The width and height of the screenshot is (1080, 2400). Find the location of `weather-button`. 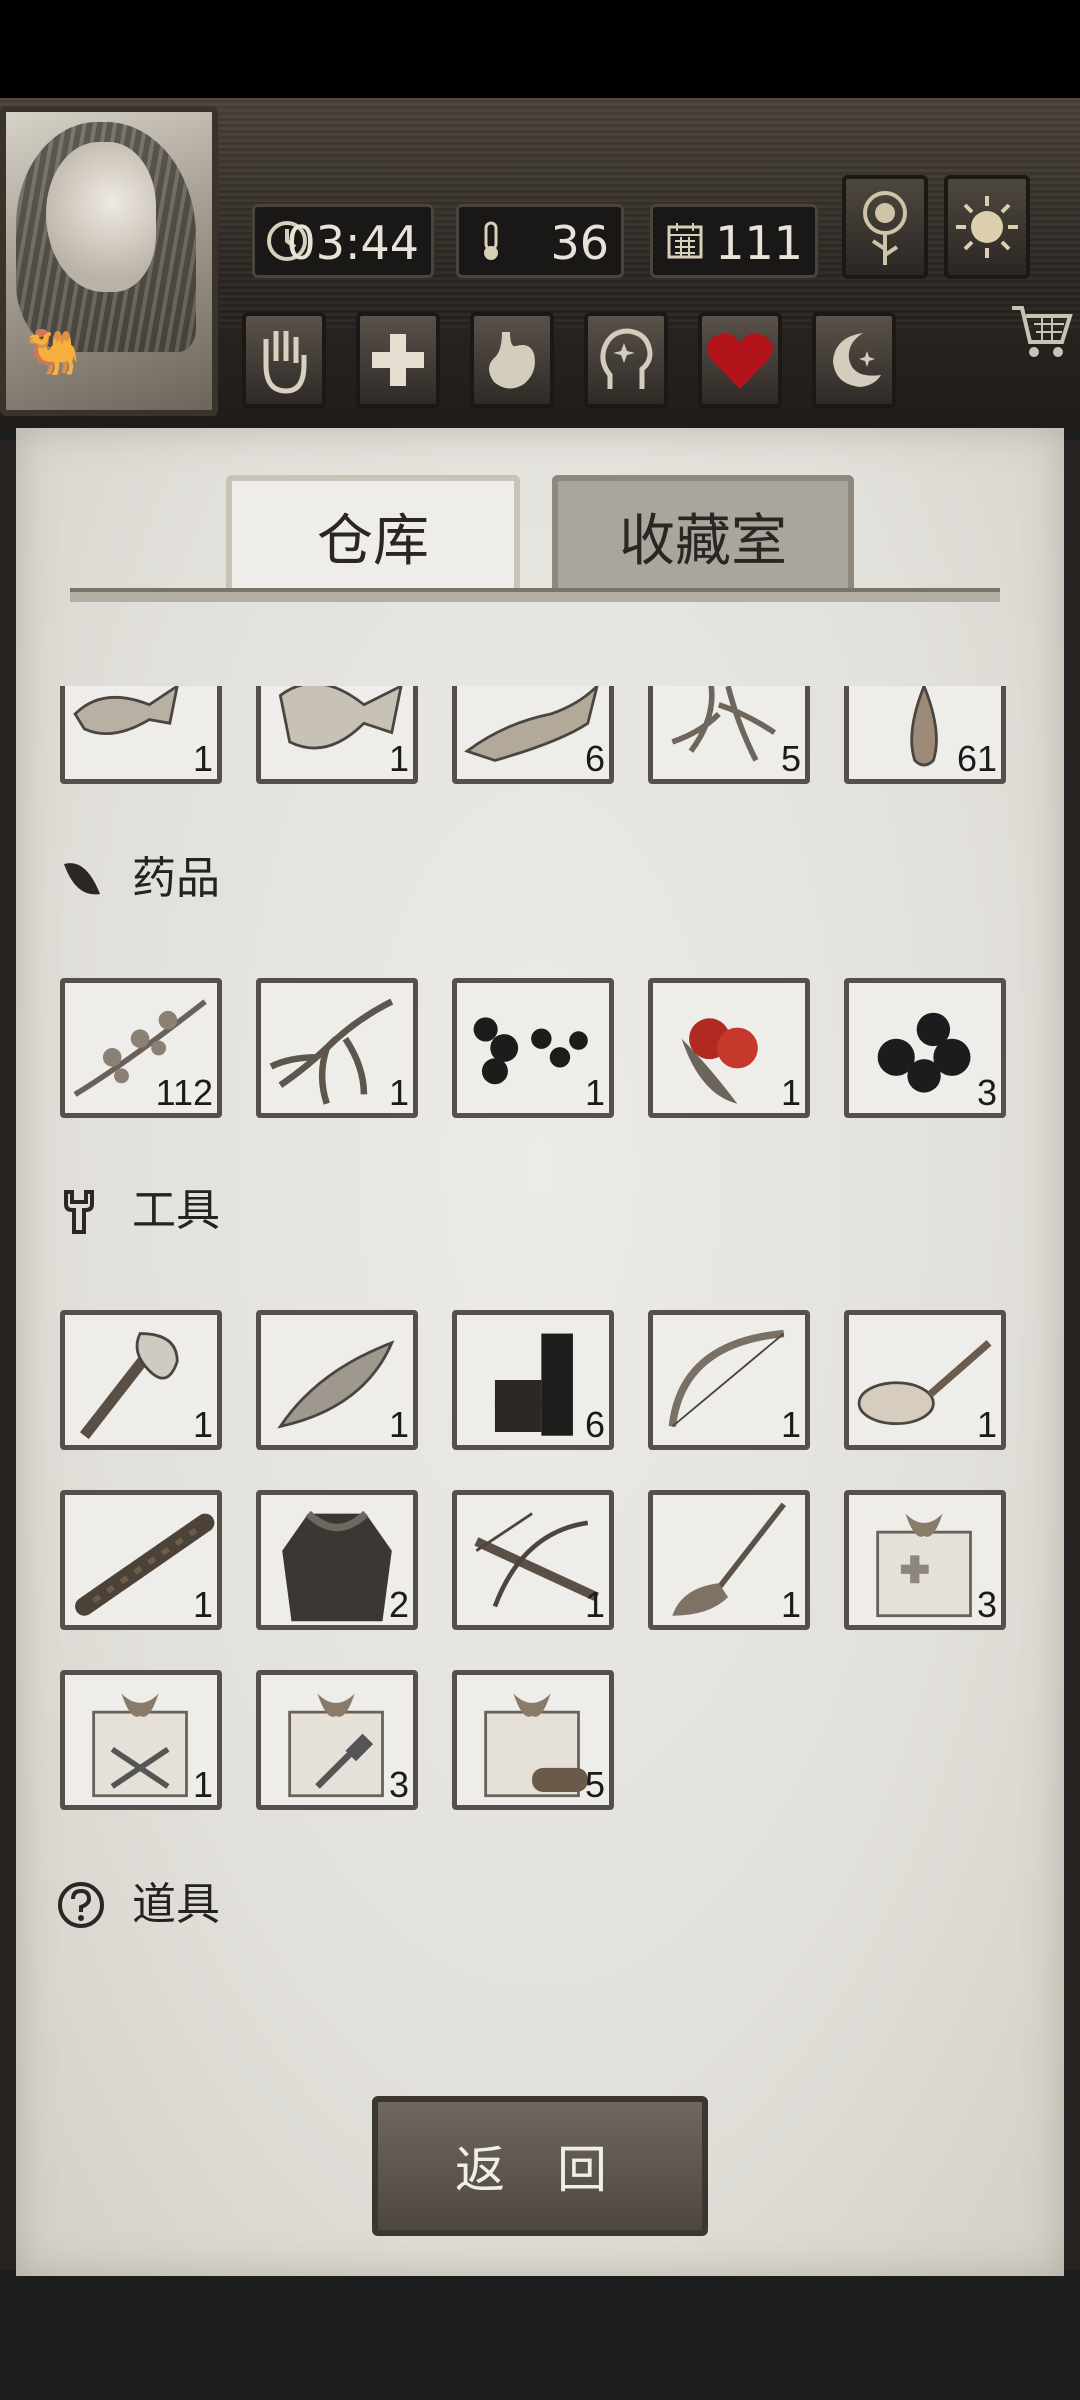

weather-button is located at coordinates (987, 227).